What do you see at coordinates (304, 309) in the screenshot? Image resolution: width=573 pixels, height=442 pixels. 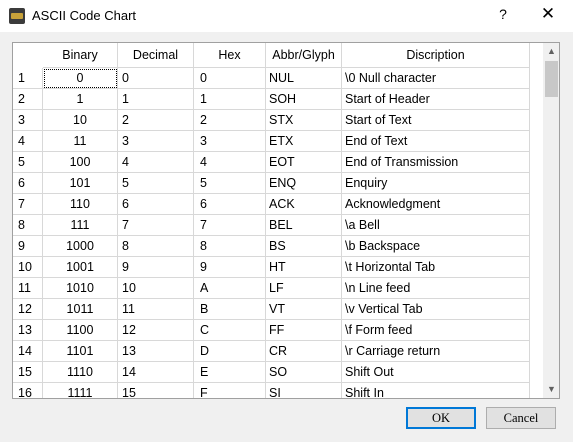 I see `cell-abbr: VT` at bounding box center [304, 309].